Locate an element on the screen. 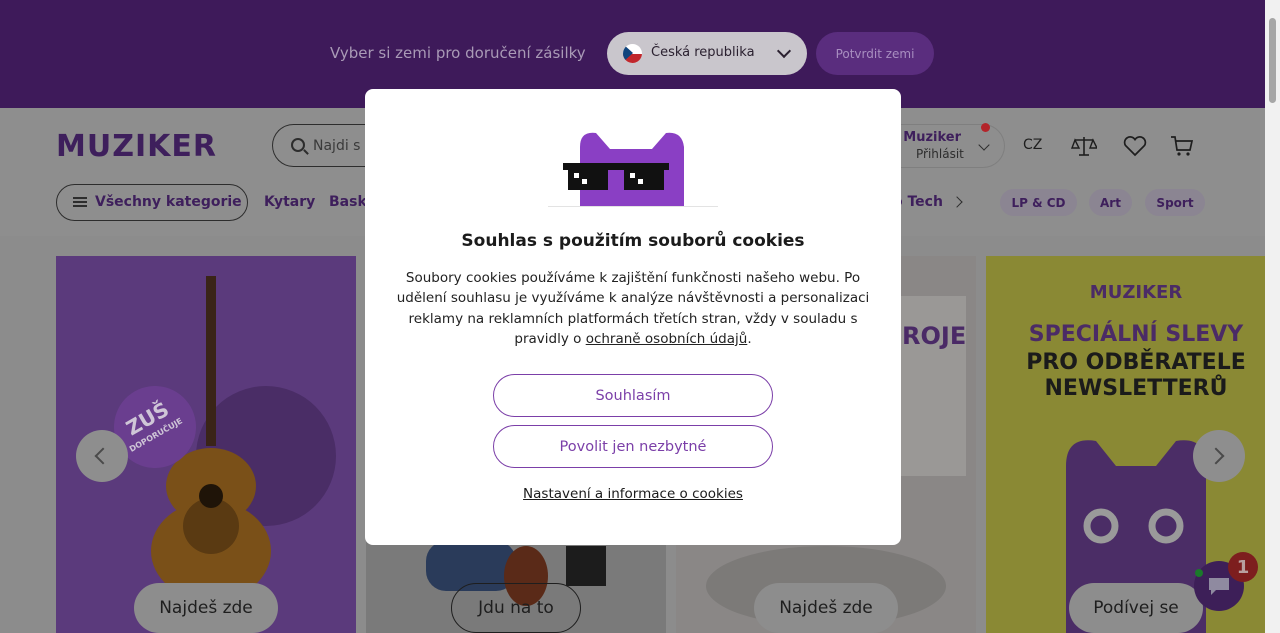 The image size is (1280, 633). scrollbar-thumb is located at coordinates (1272, 60).